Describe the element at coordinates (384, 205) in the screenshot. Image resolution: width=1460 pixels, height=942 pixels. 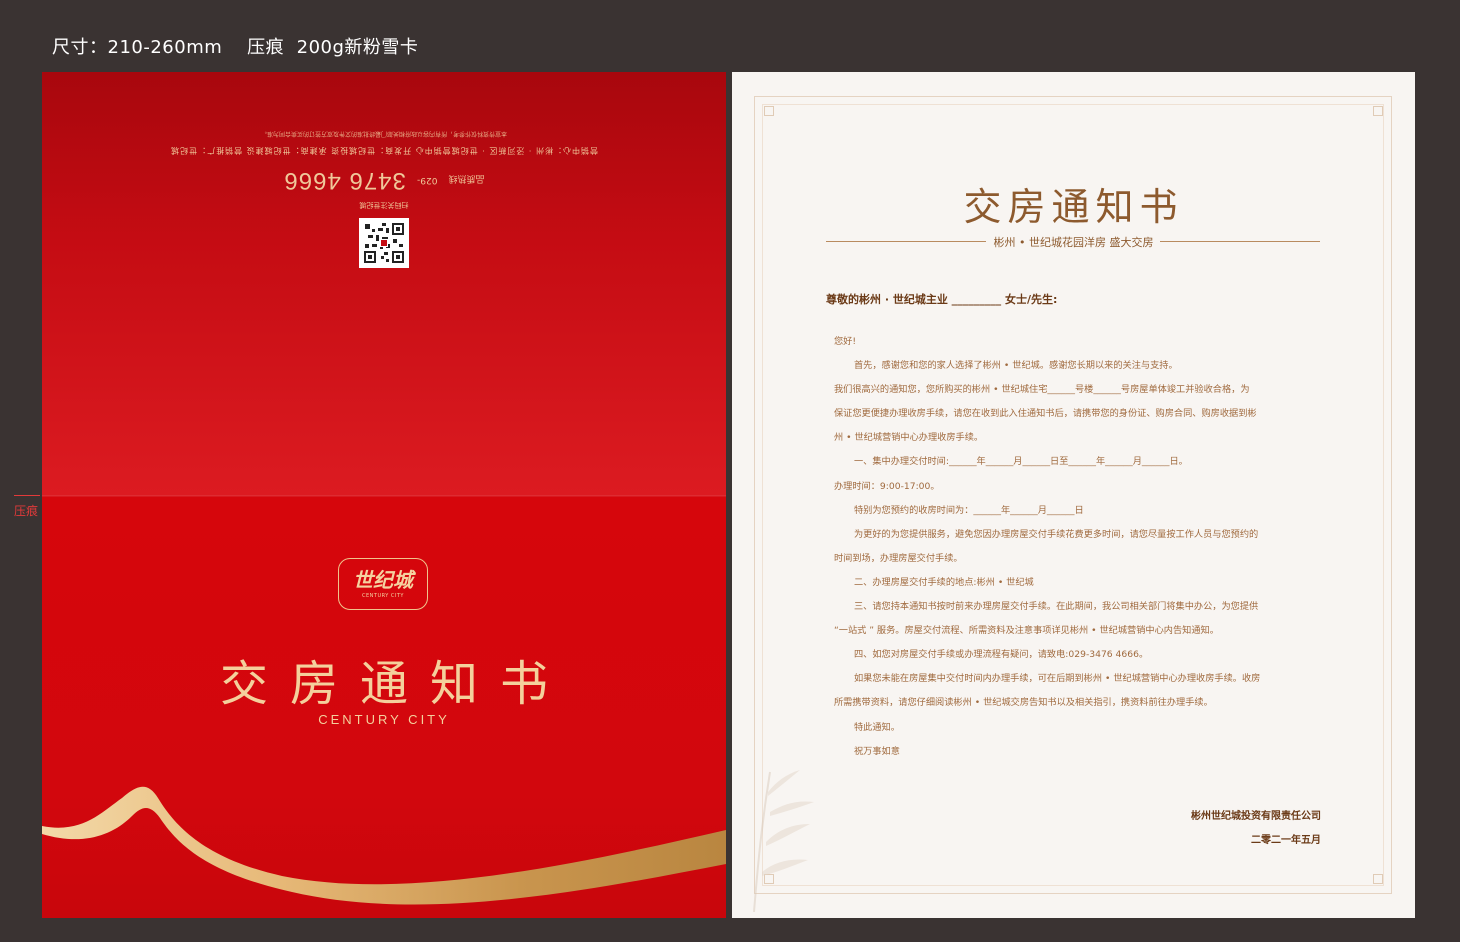
I see `qr-caption: 扫码关注世纪城` at that location.